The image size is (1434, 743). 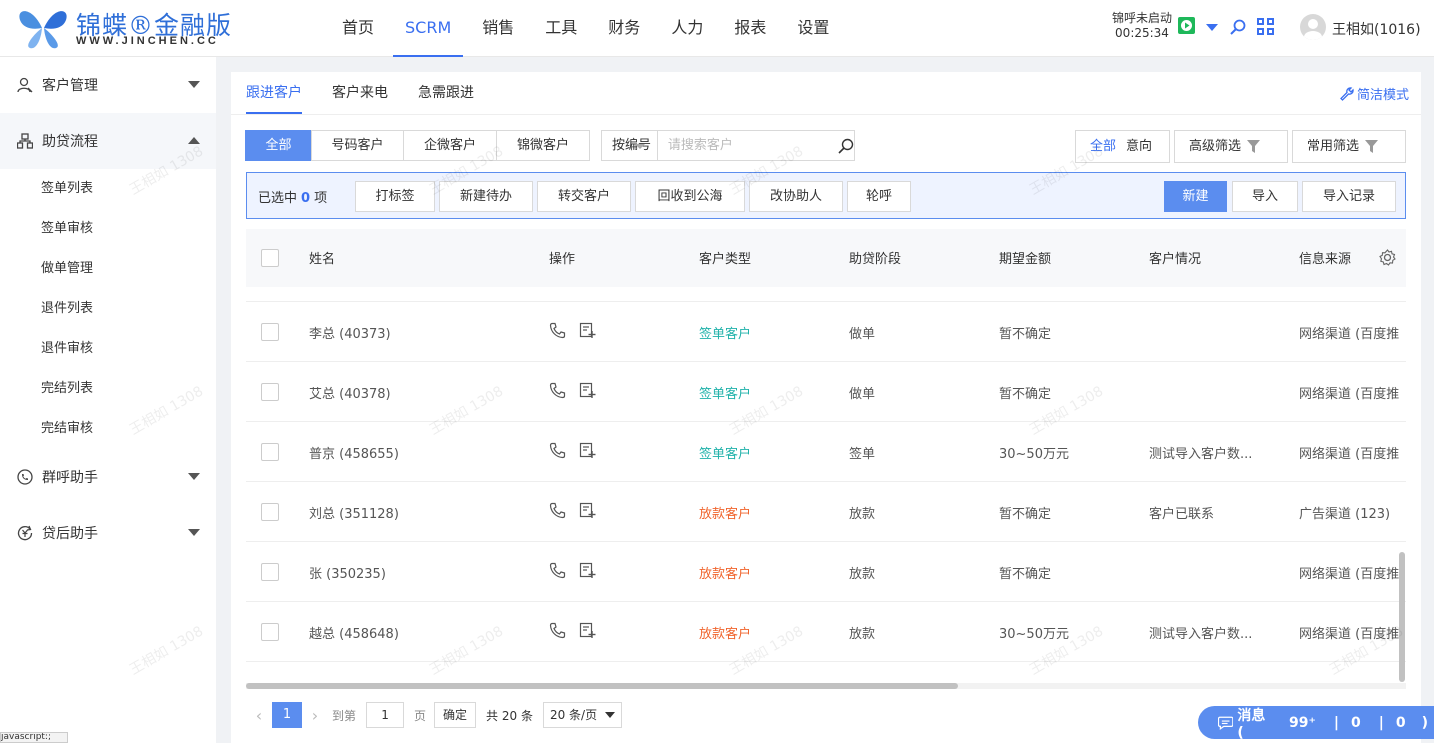 What do you see at coordinates (796, 196) in the screenshot?
I see `change-assistant-button: 改协助人` at bounding box center [796, 196].